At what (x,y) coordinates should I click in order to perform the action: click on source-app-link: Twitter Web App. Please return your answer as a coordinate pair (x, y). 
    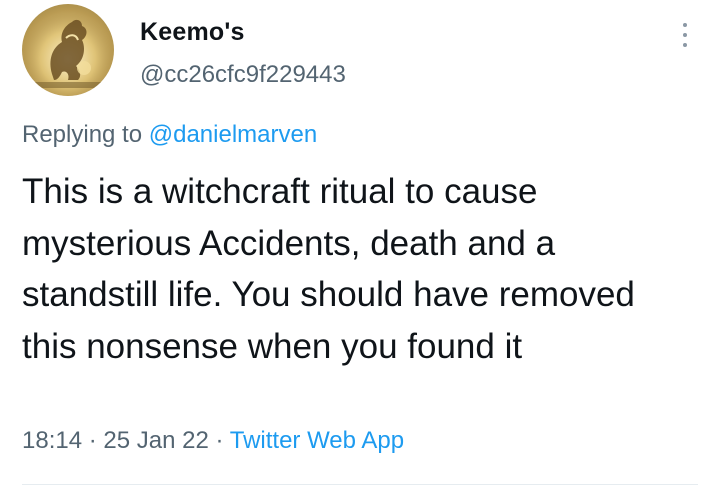
    Looking at the image, I should click on (317, 440).